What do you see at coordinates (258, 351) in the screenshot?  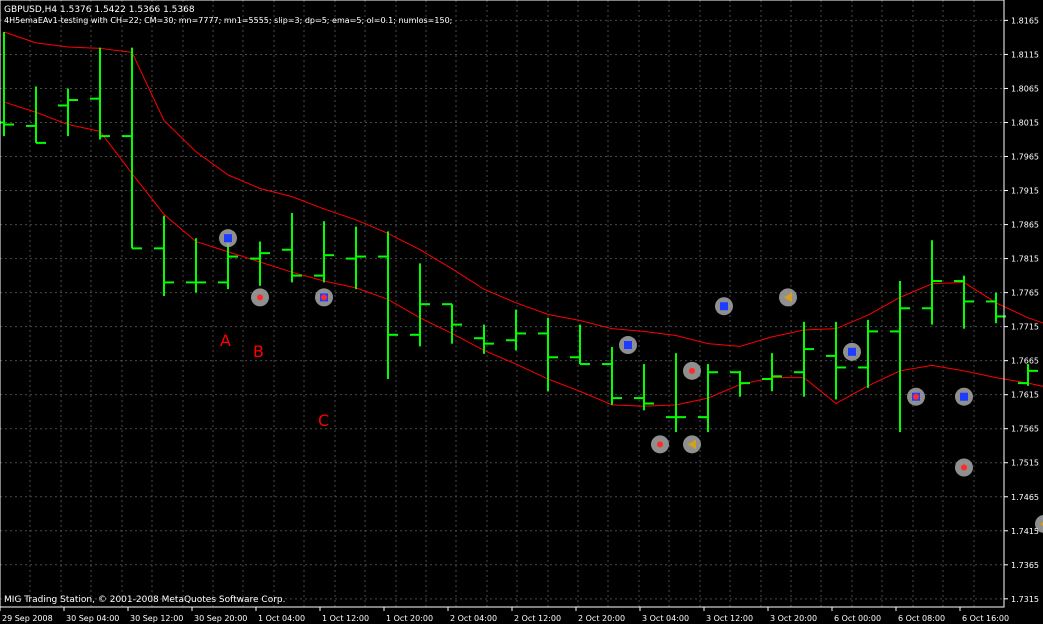 I see `annotation-b: B` at bounding box center [258, 351].